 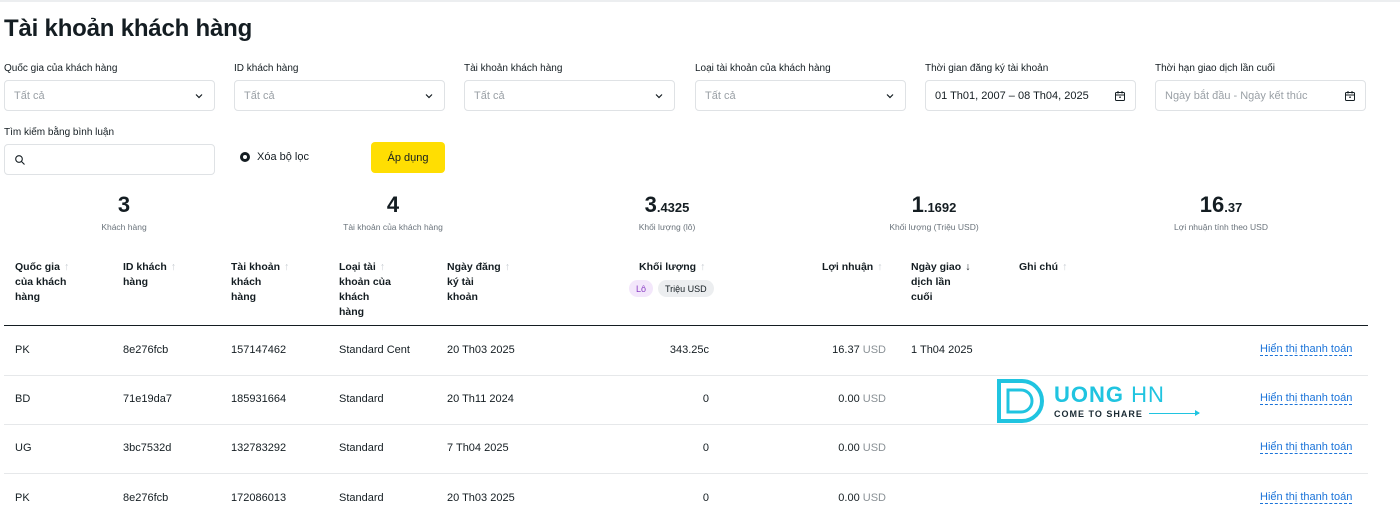 What do you see at coordinates (686, 288) in the screenshot?
I see `volume-unit-musd-toggle: Triệu USD` at bounding box center [686, 288].